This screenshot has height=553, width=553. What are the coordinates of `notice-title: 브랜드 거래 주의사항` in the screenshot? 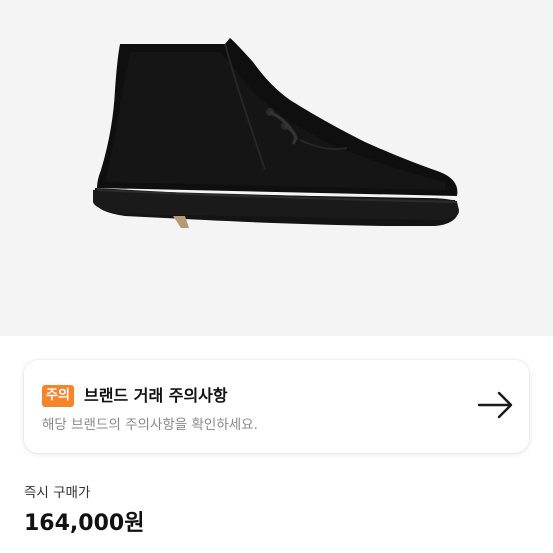 It's located at (156, 395).